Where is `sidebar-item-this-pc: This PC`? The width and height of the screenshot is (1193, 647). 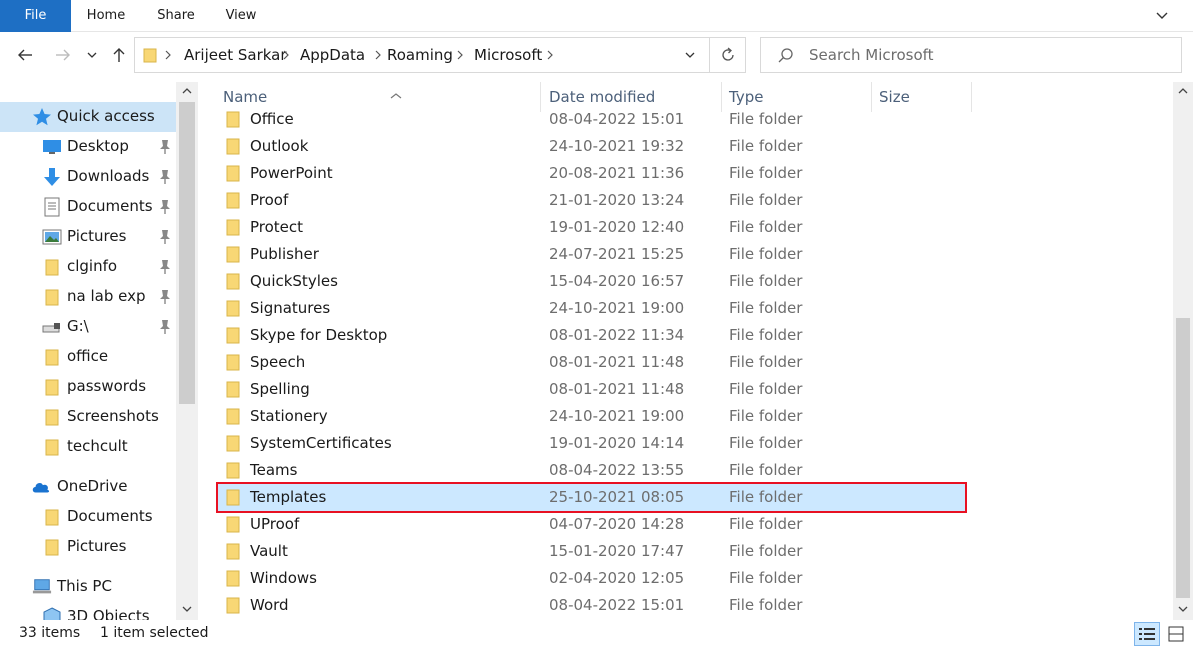 sidebar-item-this-pc: This PC is located at coordinates (88, 587).